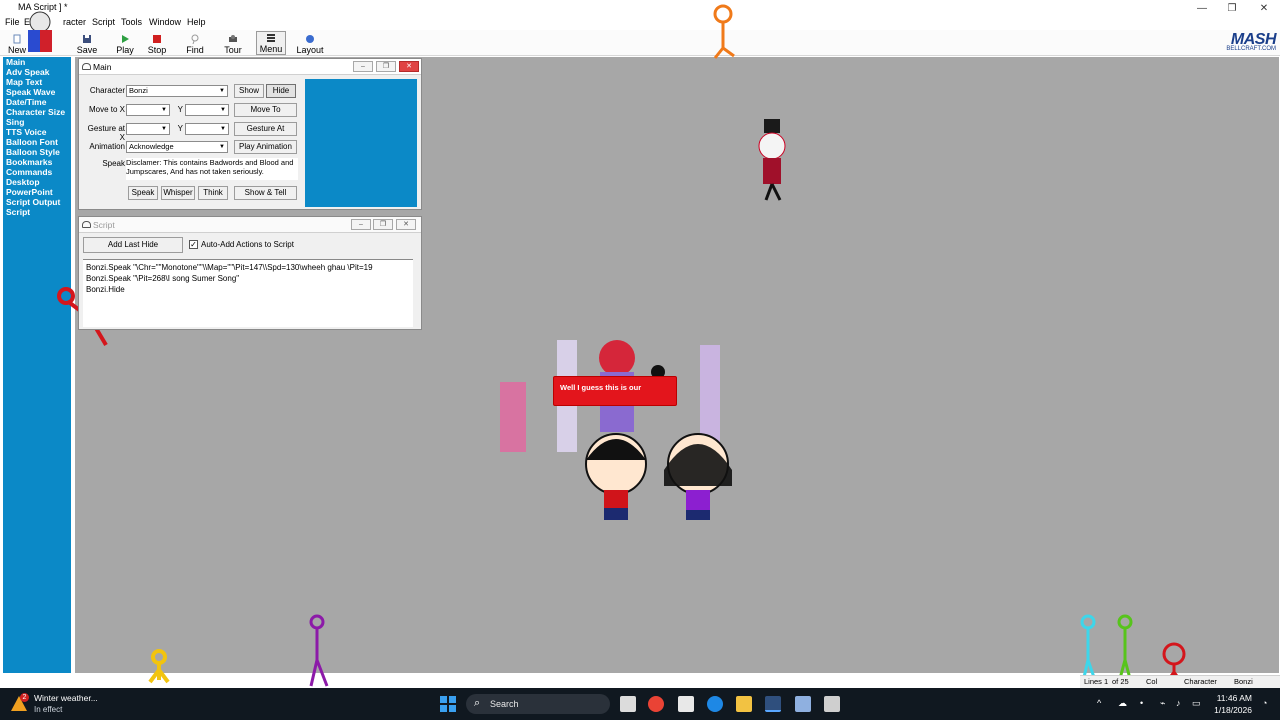  Describe the element at coordinates (37, 152) in the screenshot. I see `sidebar-item-balloon-style: Balloon Style` at that location.